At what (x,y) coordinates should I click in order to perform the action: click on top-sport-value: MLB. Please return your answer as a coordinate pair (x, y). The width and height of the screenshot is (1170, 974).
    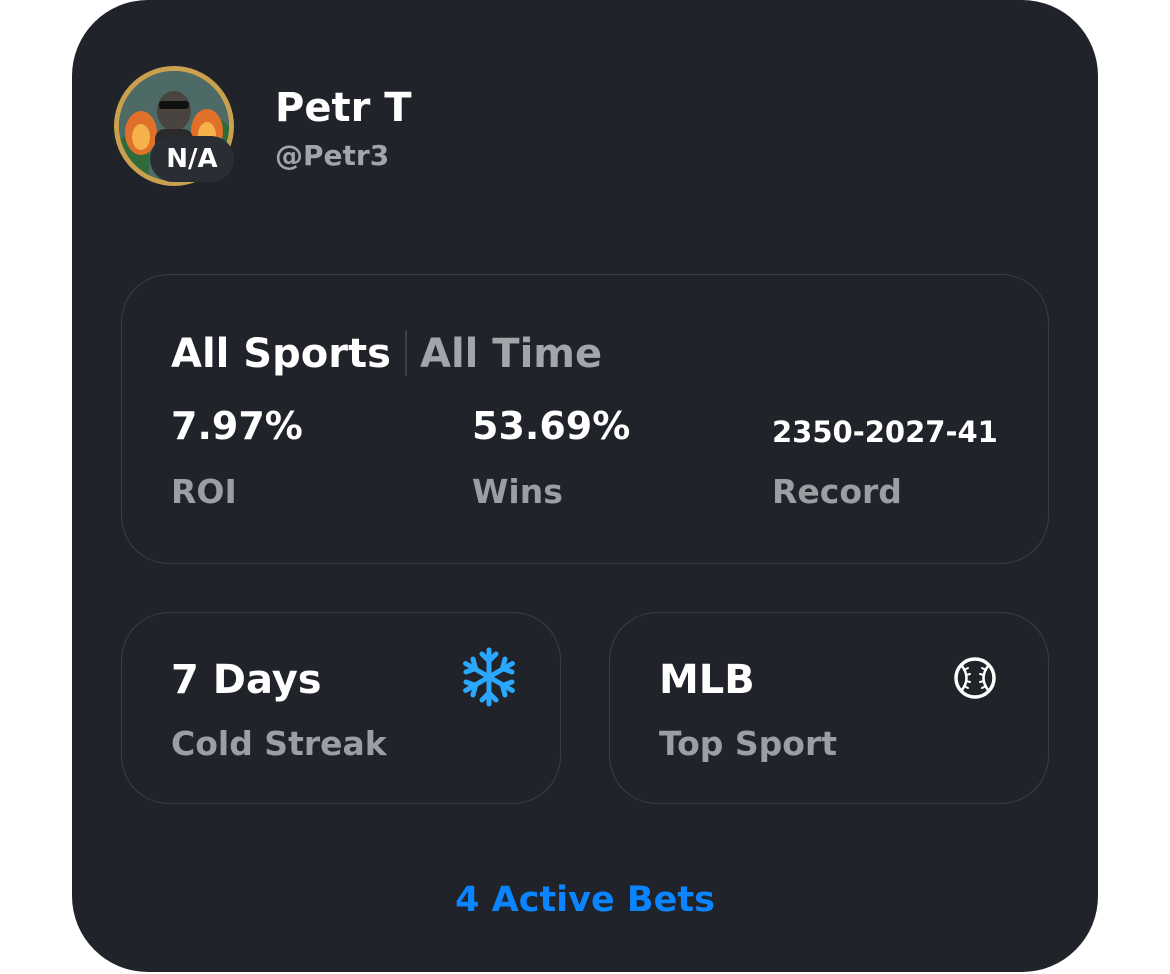
    Looking at the image, I should click on (707, 680).